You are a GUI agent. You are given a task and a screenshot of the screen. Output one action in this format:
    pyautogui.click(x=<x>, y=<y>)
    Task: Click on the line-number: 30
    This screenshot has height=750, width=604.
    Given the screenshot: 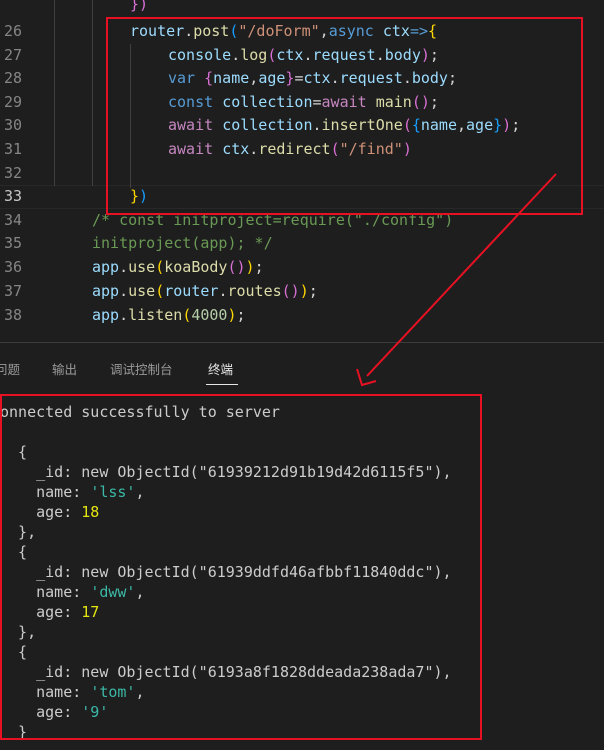 What is the action you would take?
    pyautogui.click(x=12, y=125)
    